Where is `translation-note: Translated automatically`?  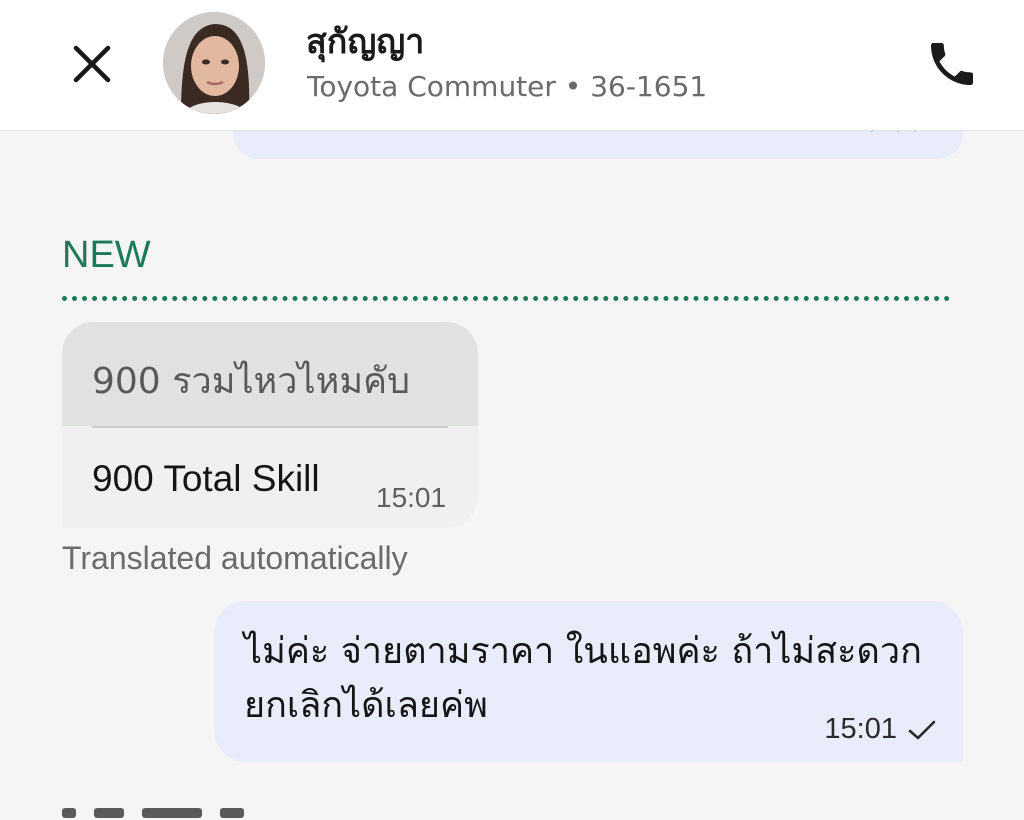
translation-note: Translated automatically is located at coordinates (235, 558).